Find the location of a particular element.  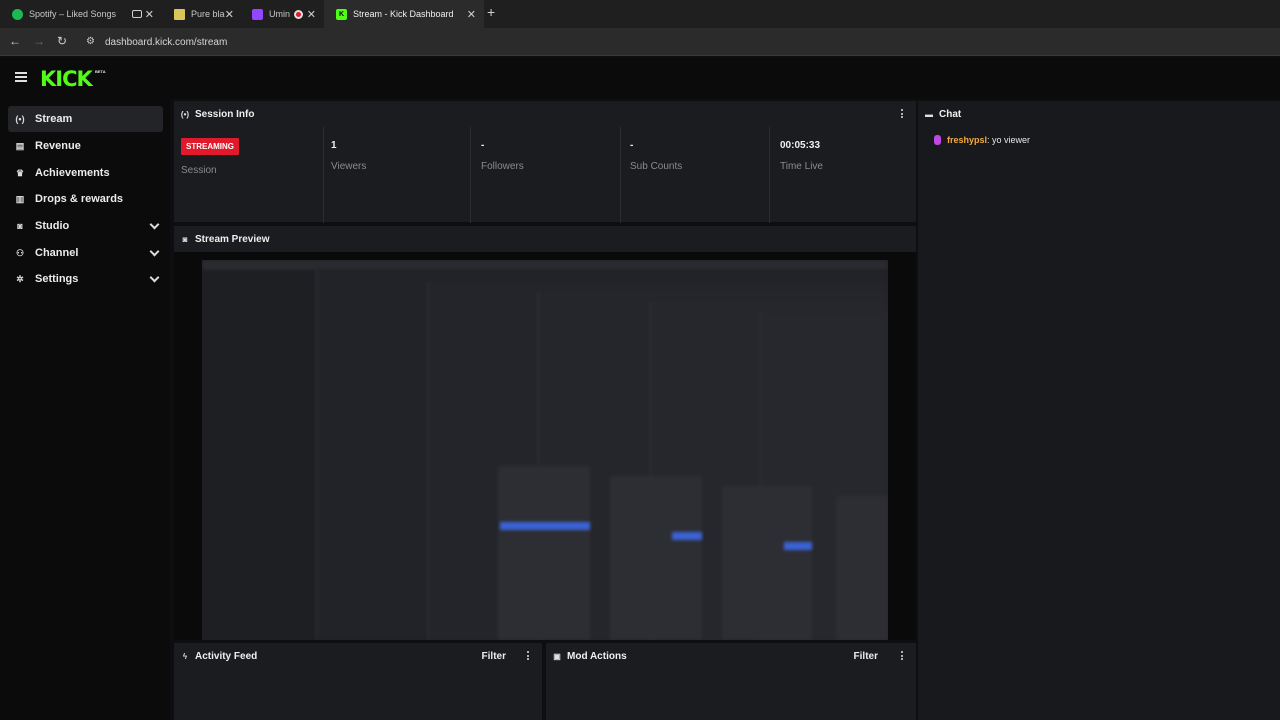

chat-text: : yo viewer is located at coordinates (1009, 140).